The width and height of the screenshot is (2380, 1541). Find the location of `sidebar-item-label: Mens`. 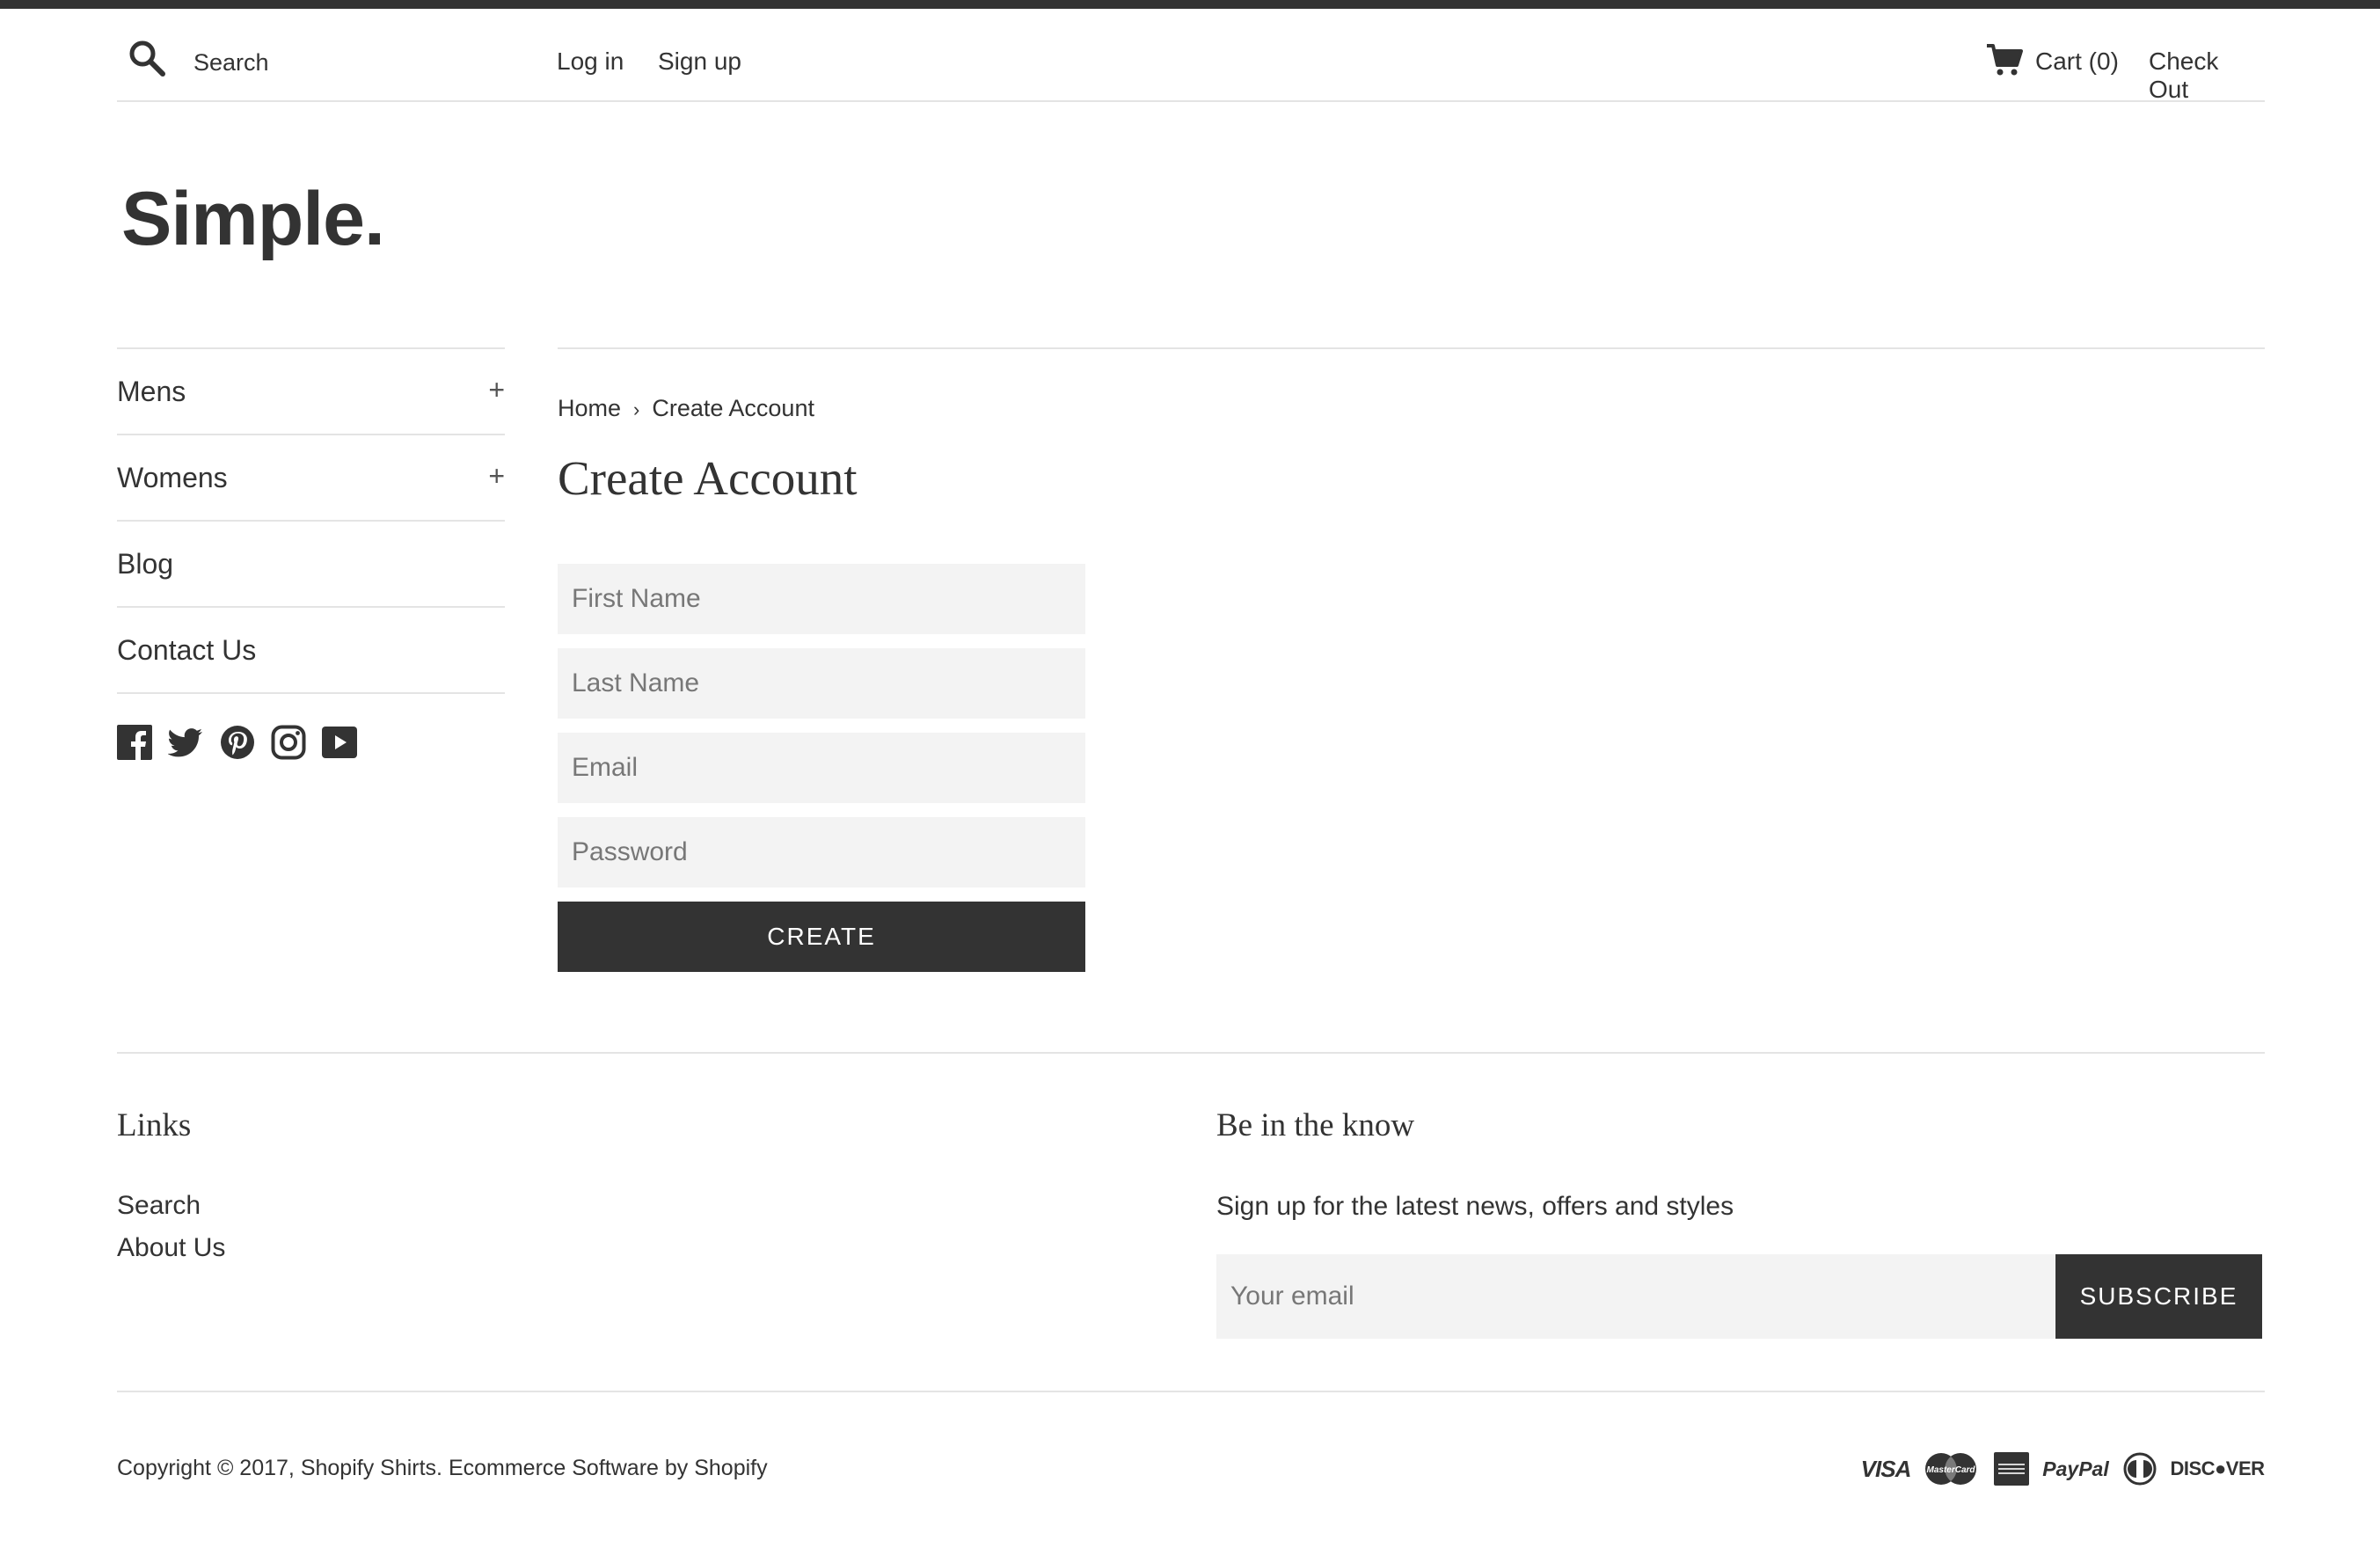

sidebar-item-label: Mens is located at coordinates (151, 392).